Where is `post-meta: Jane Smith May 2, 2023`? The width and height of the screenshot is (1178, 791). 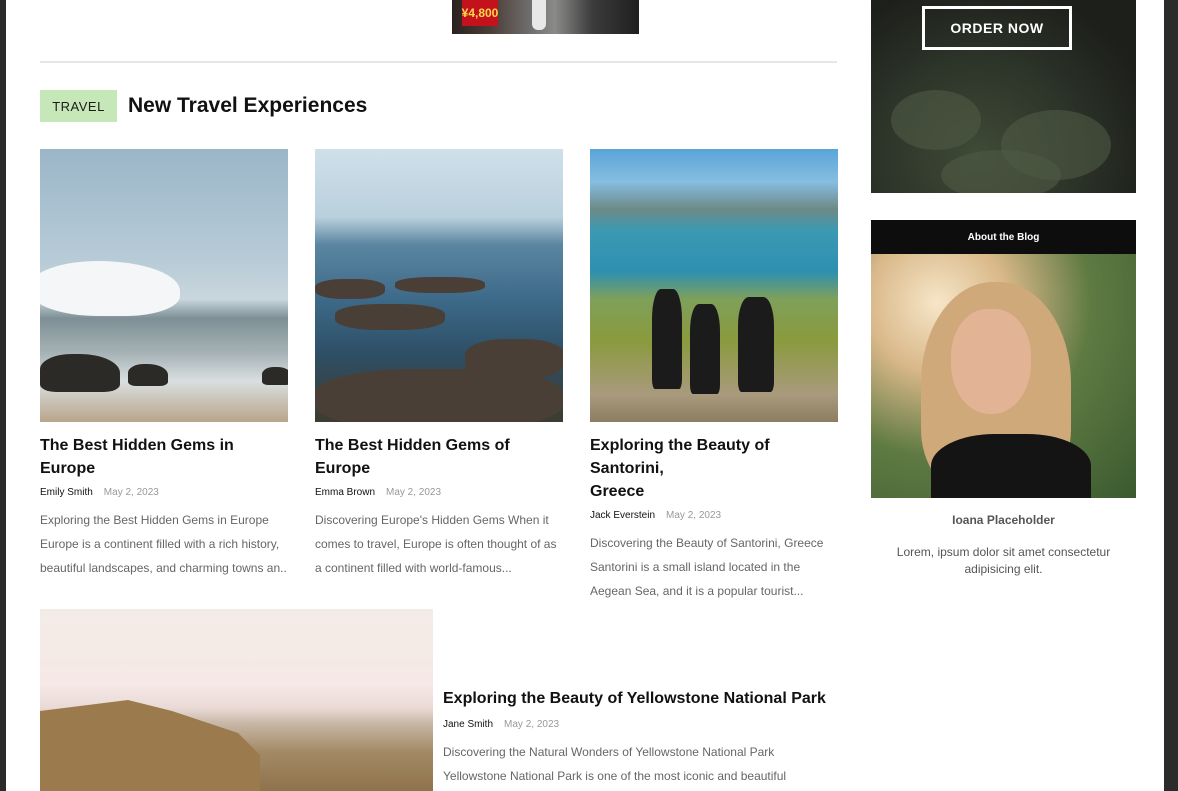 post-meta: Jane Smith May 2, 2023 is located at coordinates (643, 724).